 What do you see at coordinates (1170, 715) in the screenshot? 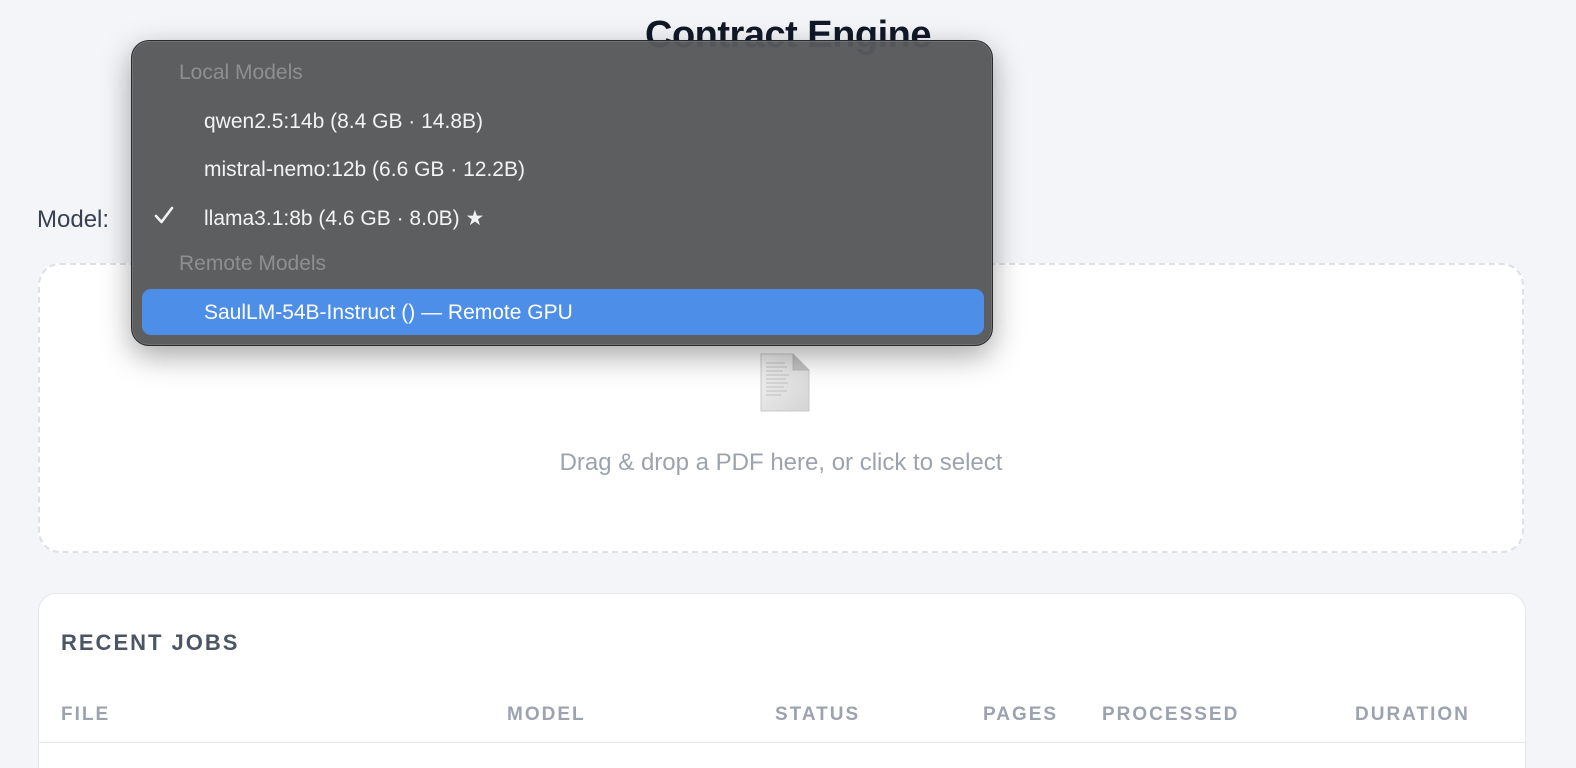
I see `column-header-processed: PROCESSED` at bounding box center [1170, 715].